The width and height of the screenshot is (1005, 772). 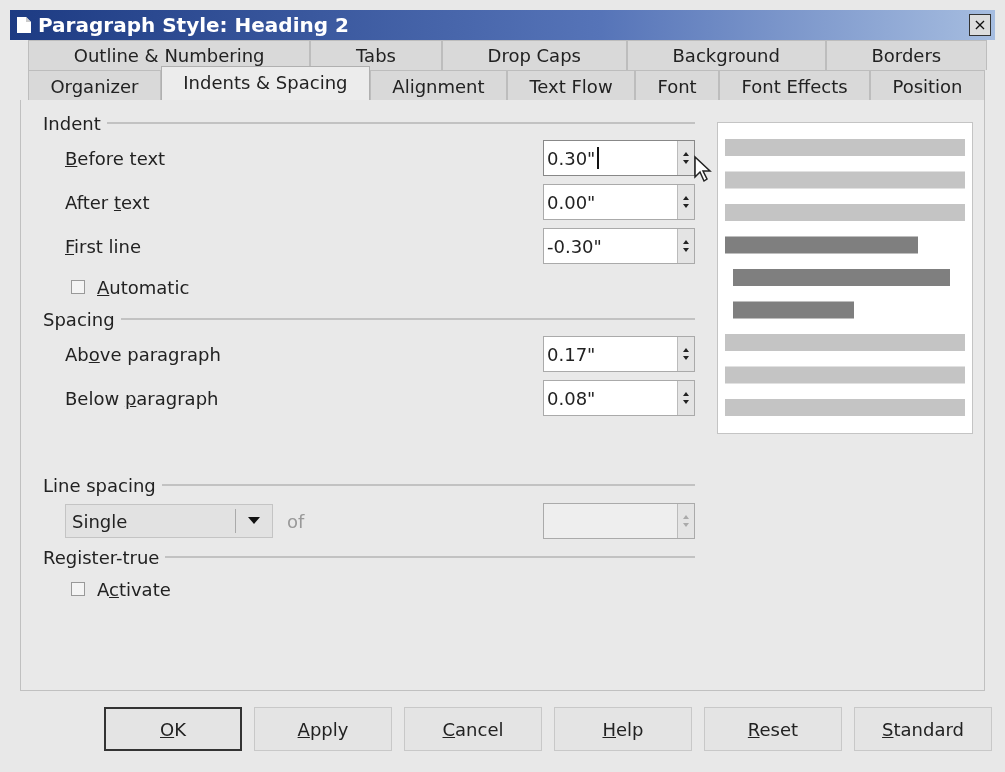 I want to click on document-icon, so click(x=24, y=25).